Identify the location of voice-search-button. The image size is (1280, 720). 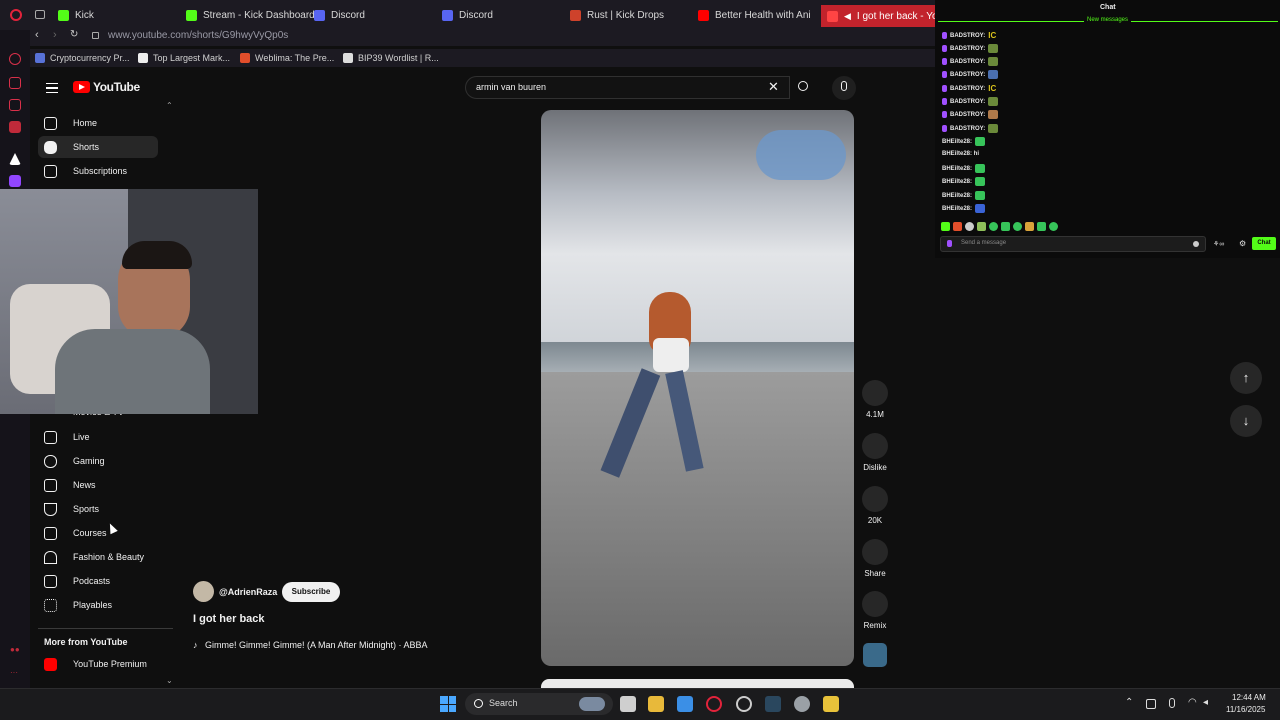
(844, 88).